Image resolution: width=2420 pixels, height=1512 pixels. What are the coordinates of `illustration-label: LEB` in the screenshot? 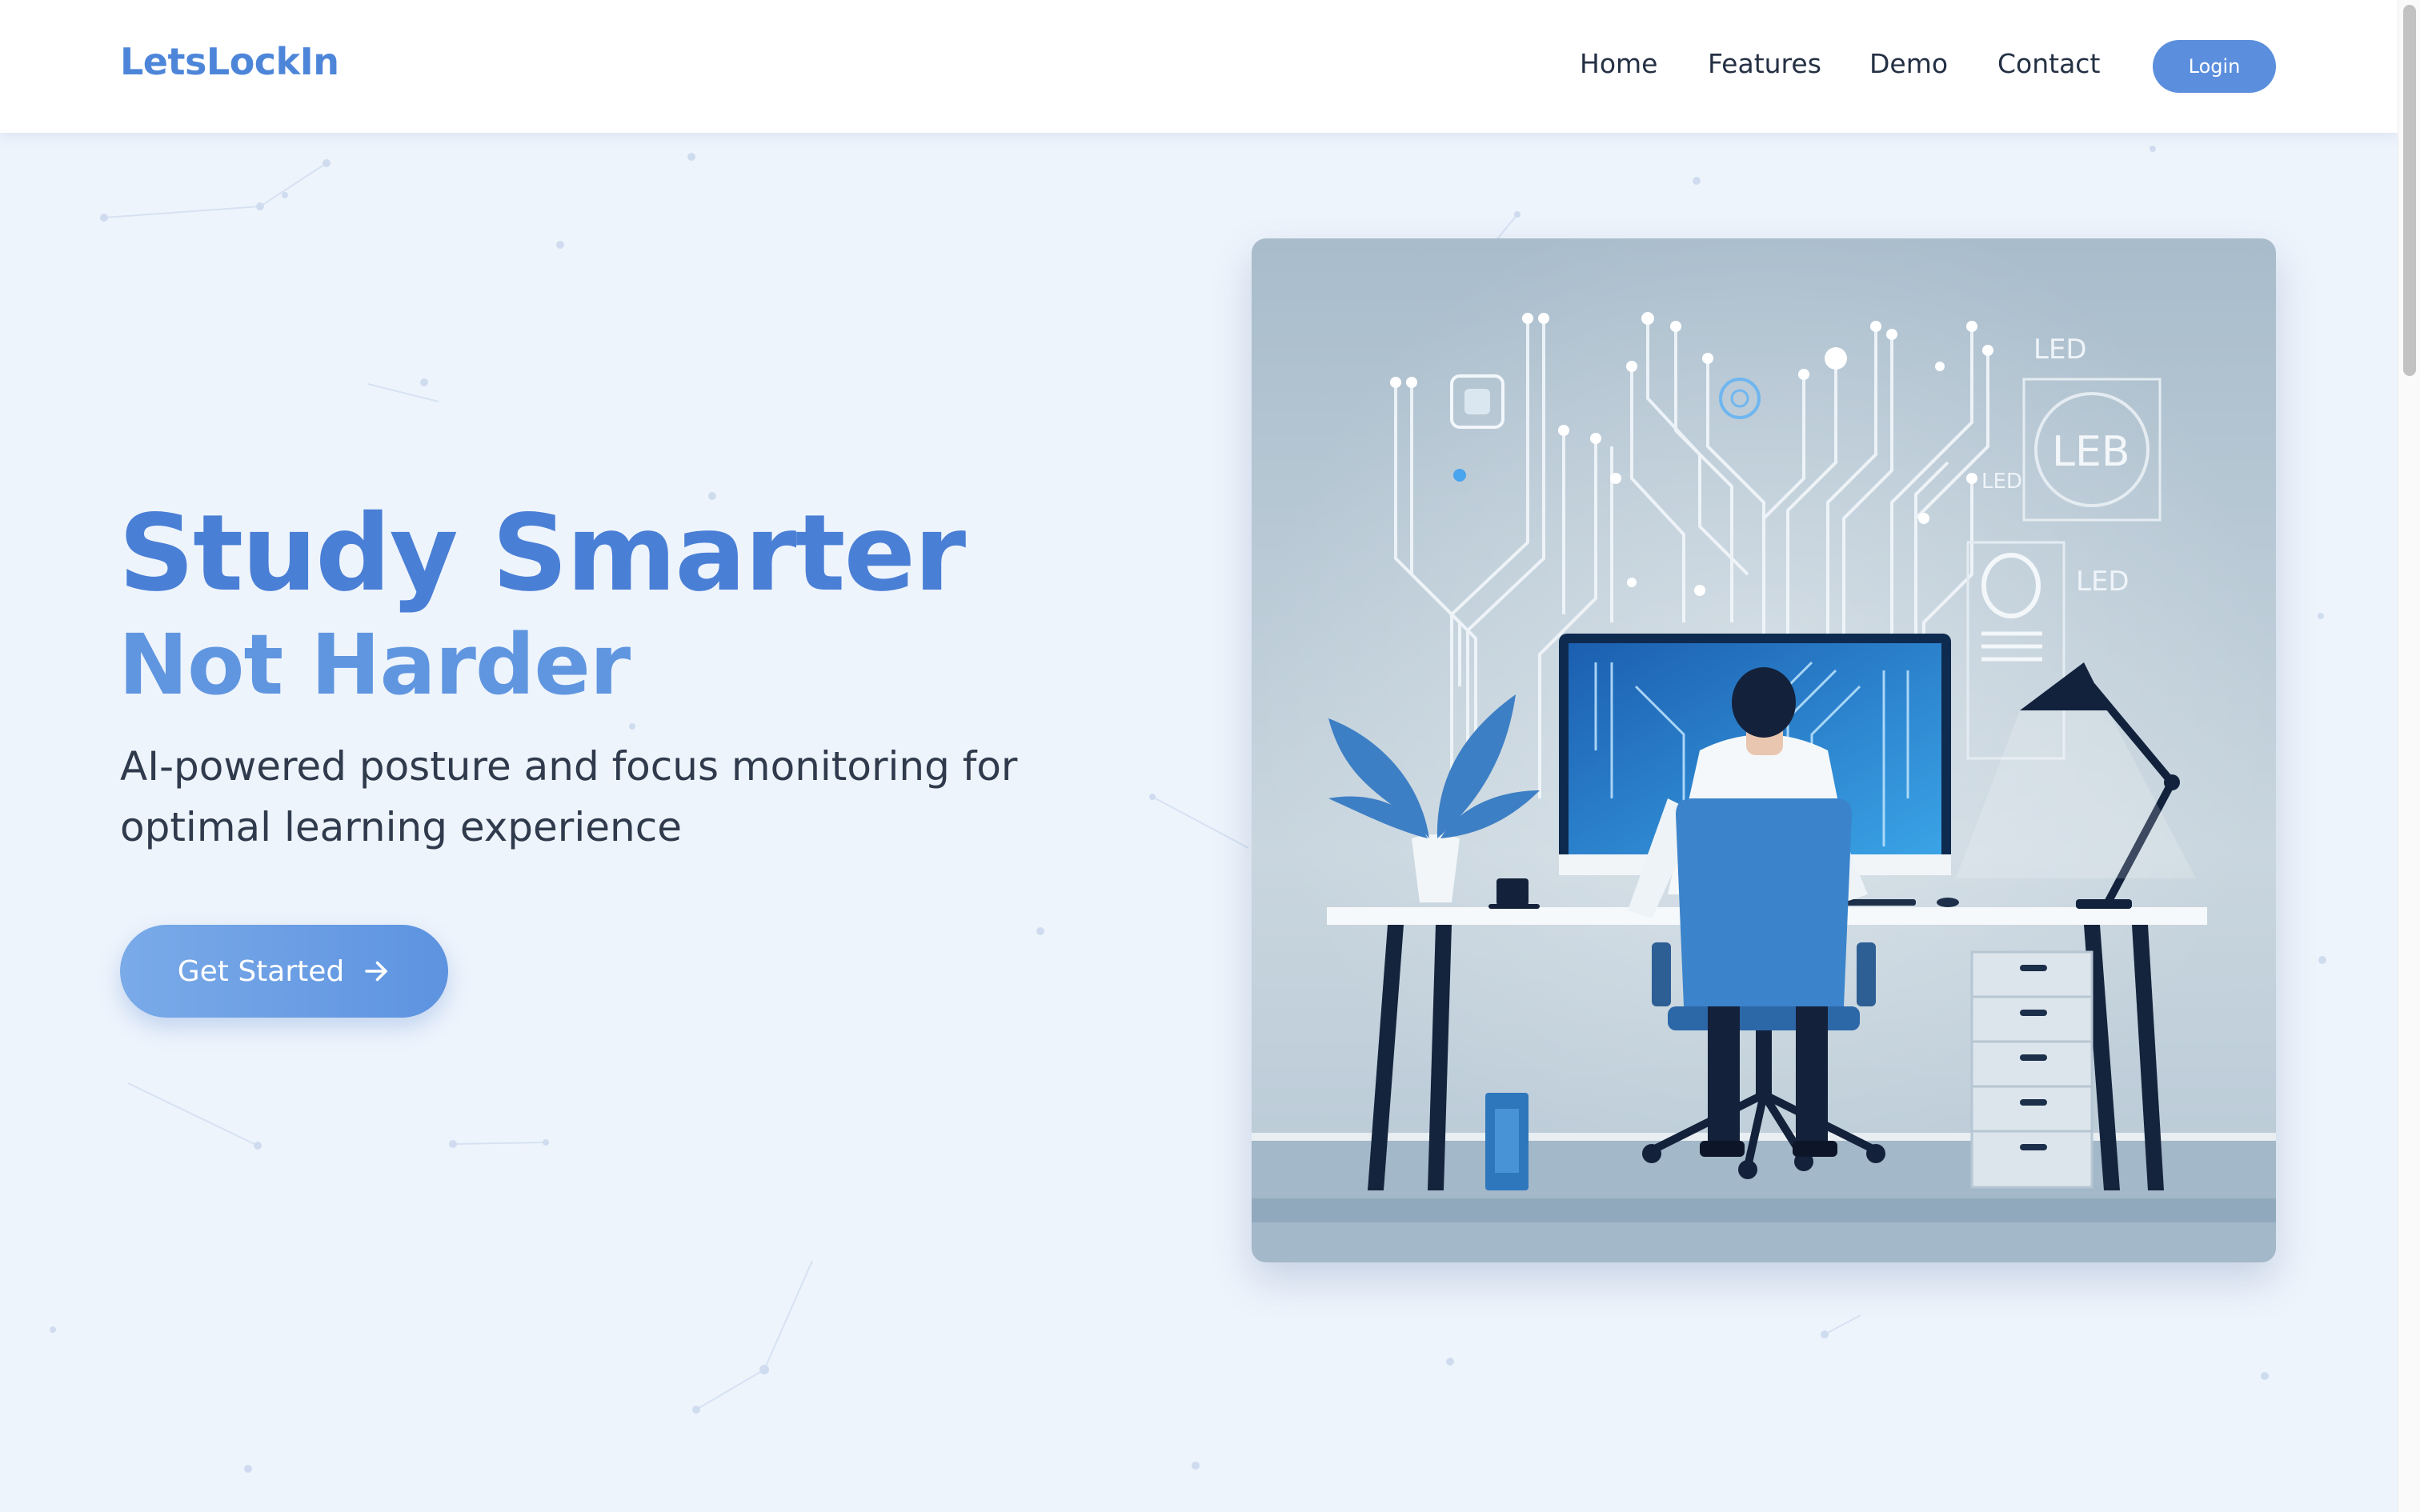 It's located at (2091, 452).